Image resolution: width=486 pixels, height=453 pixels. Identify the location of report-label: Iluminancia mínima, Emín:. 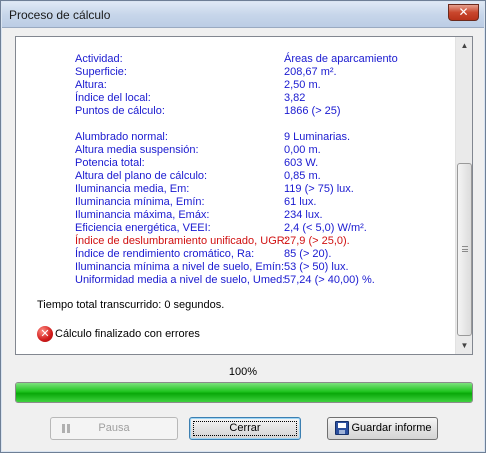
(140, 202).